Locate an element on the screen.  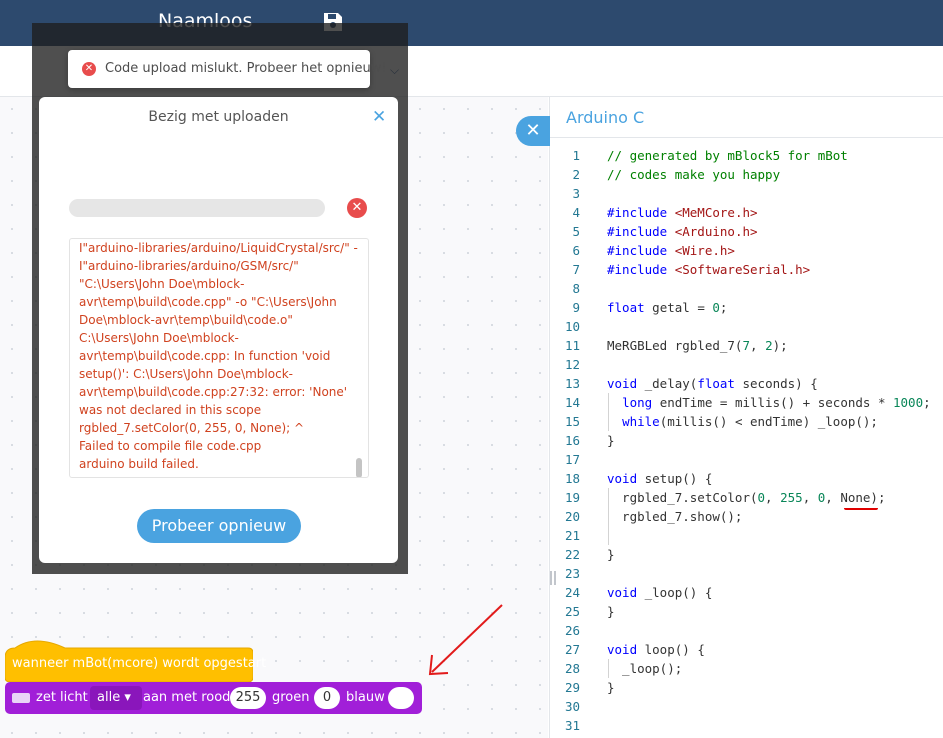
dropdown-value: alle ▾ is located at coordinates (114, 697).